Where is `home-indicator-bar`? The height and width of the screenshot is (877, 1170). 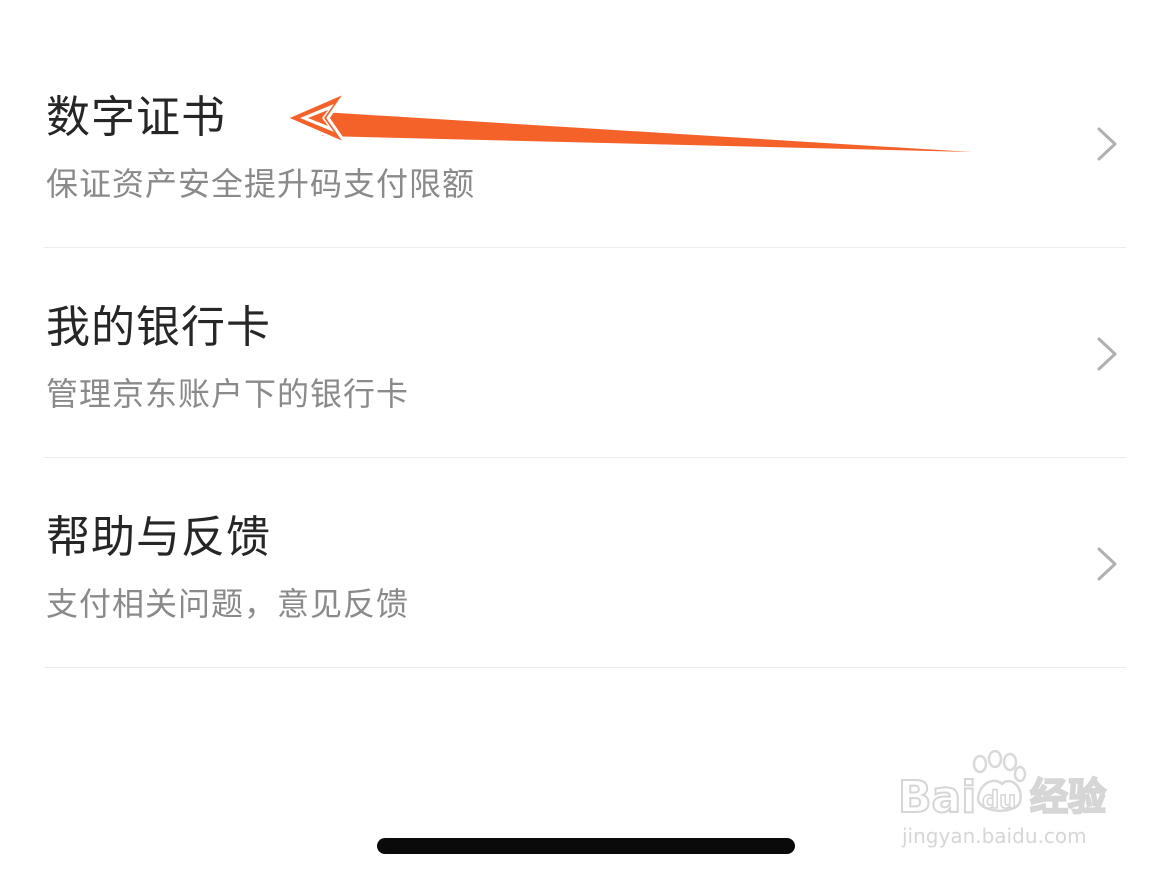
home-indicator-bar is located at coordinates (586, 846).